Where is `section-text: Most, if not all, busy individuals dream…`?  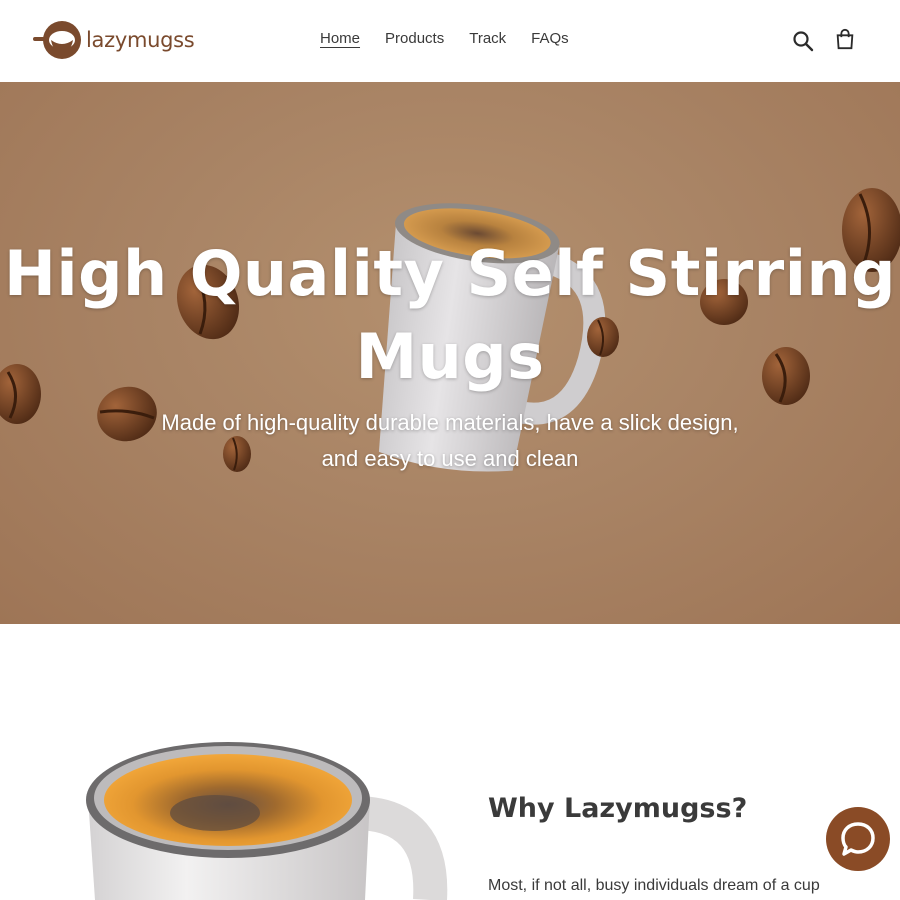 section-text: Most, if not all, busy individuals dream… is located at coordinates (654, 885).